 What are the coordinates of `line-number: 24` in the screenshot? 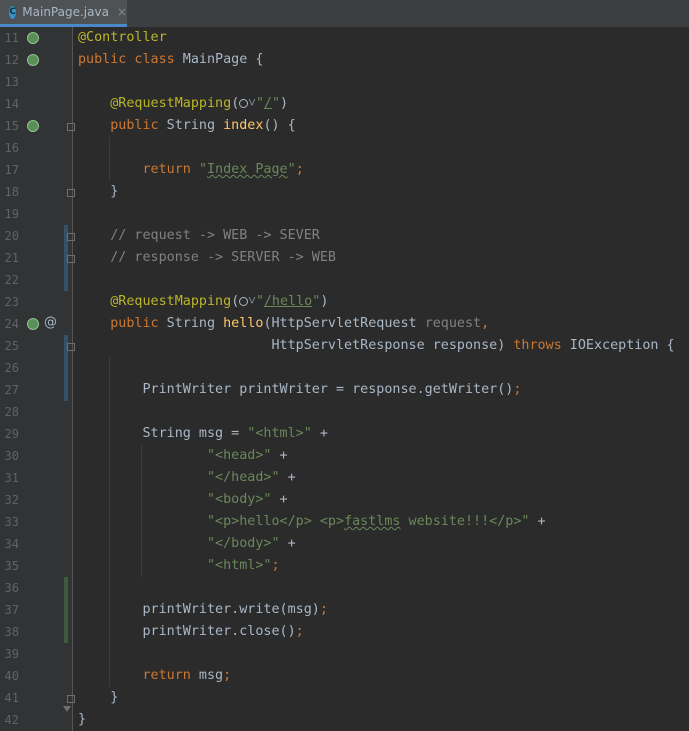 It's located at (11, 324).